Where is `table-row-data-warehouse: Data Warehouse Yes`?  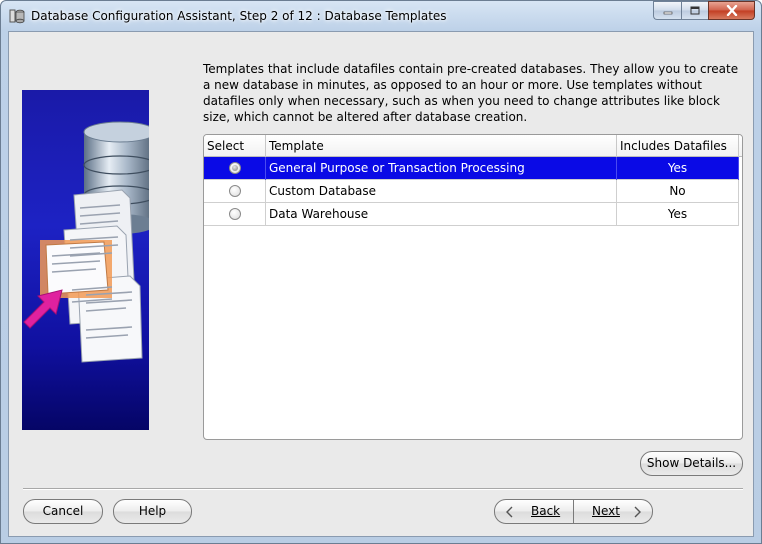 table-row-data-warehouse: Data Warehouse Yes is located at coordinates (471, 214).